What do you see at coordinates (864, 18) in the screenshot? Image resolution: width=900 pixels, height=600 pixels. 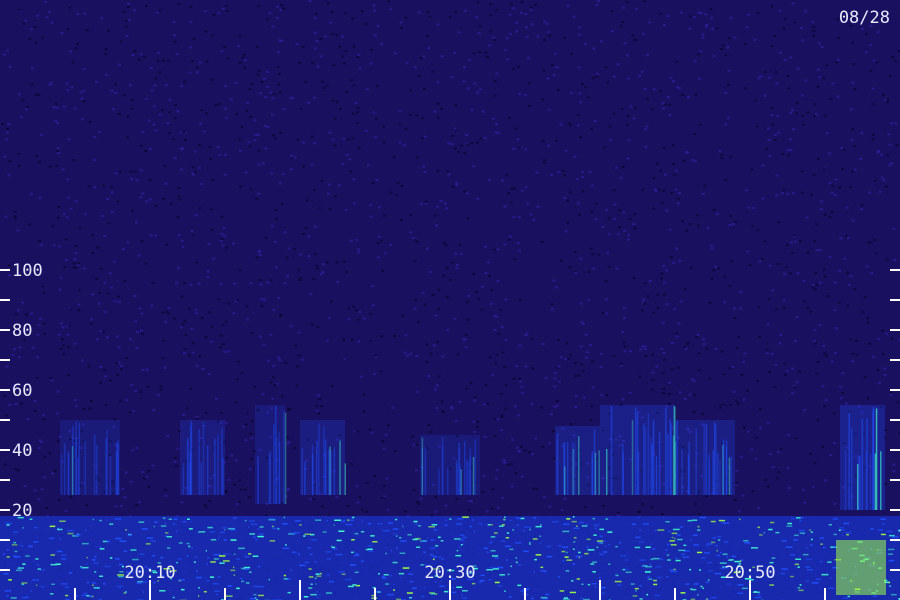 I see `date-label: 08/28` at bounding box center [864, 18].